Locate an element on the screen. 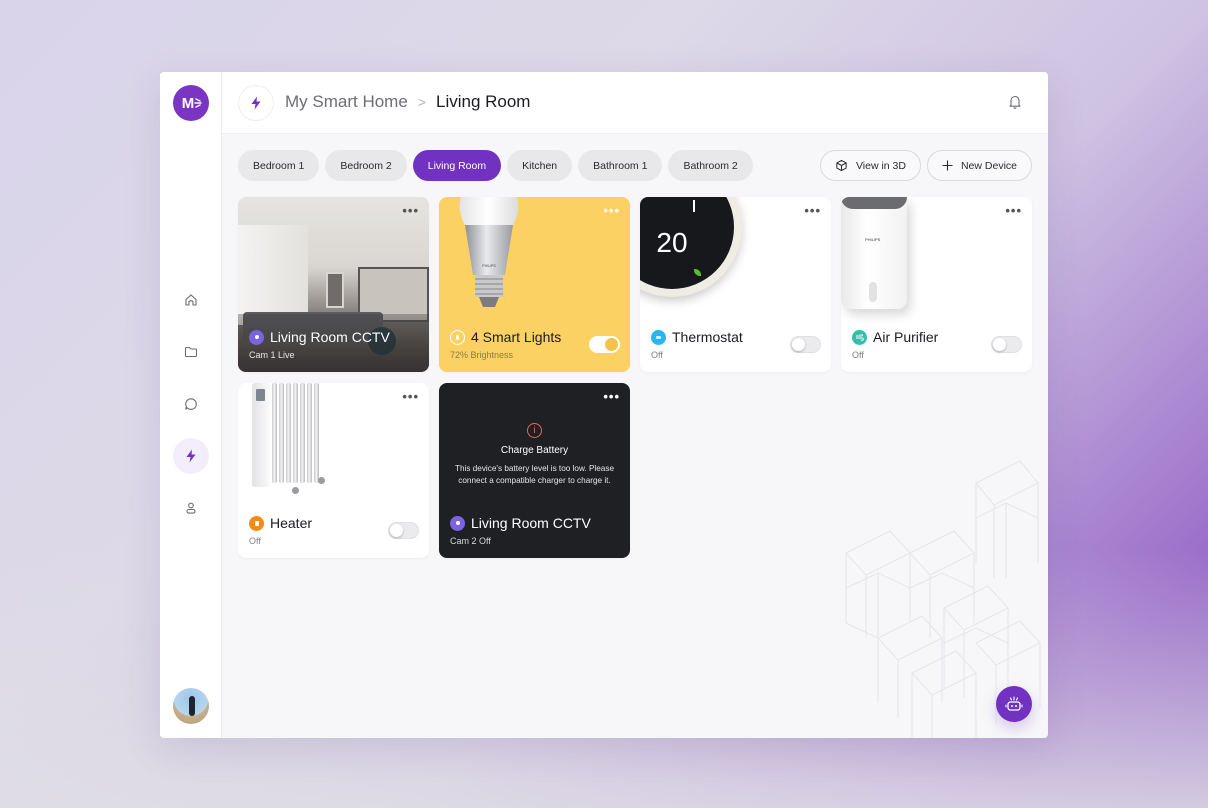 The width and height of the screenshot is (1208, 808). device-status: 72% Brightness is located at coordinates (482, 355).